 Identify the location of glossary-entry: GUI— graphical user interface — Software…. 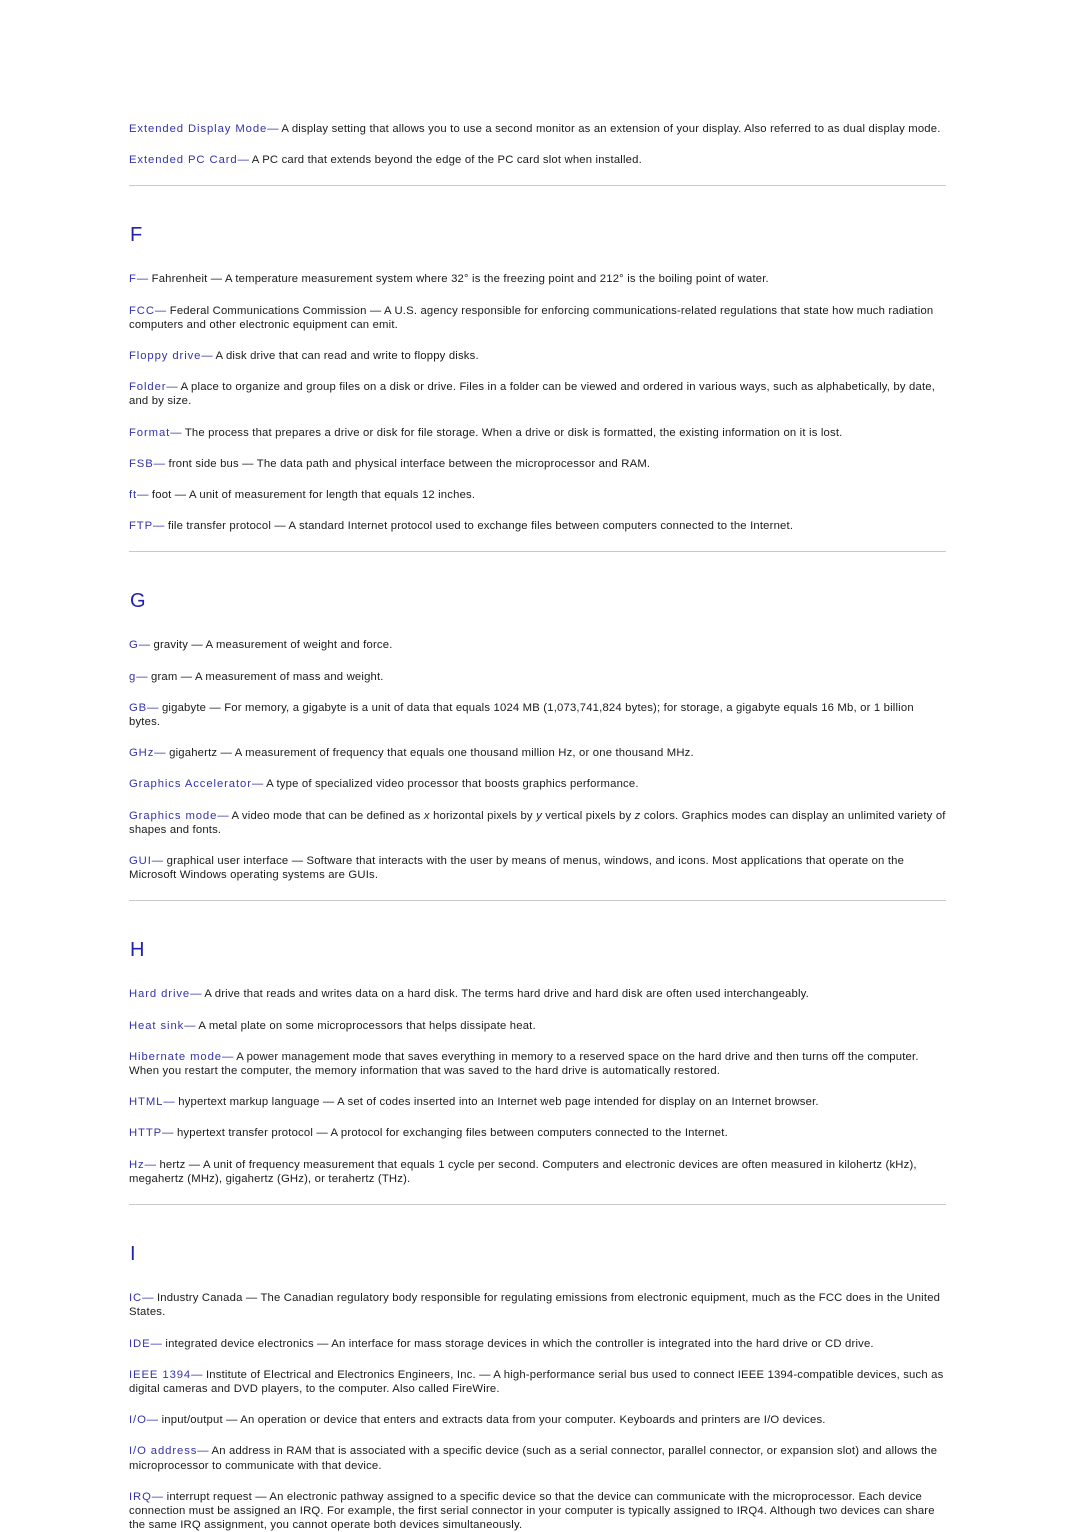
(537, 868).